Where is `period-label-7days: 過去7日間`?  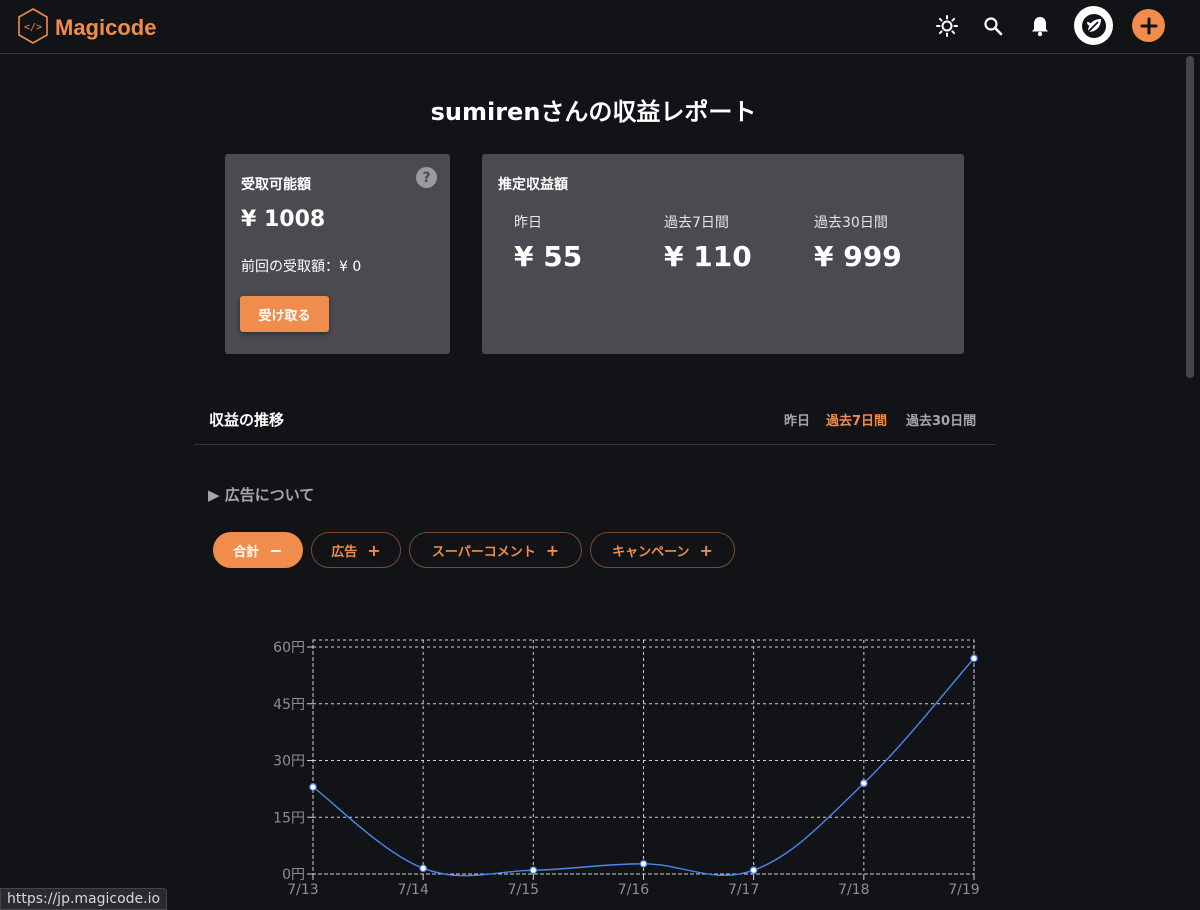 period-label-7days: 過去7日間 is located at coordinates (696, 223).